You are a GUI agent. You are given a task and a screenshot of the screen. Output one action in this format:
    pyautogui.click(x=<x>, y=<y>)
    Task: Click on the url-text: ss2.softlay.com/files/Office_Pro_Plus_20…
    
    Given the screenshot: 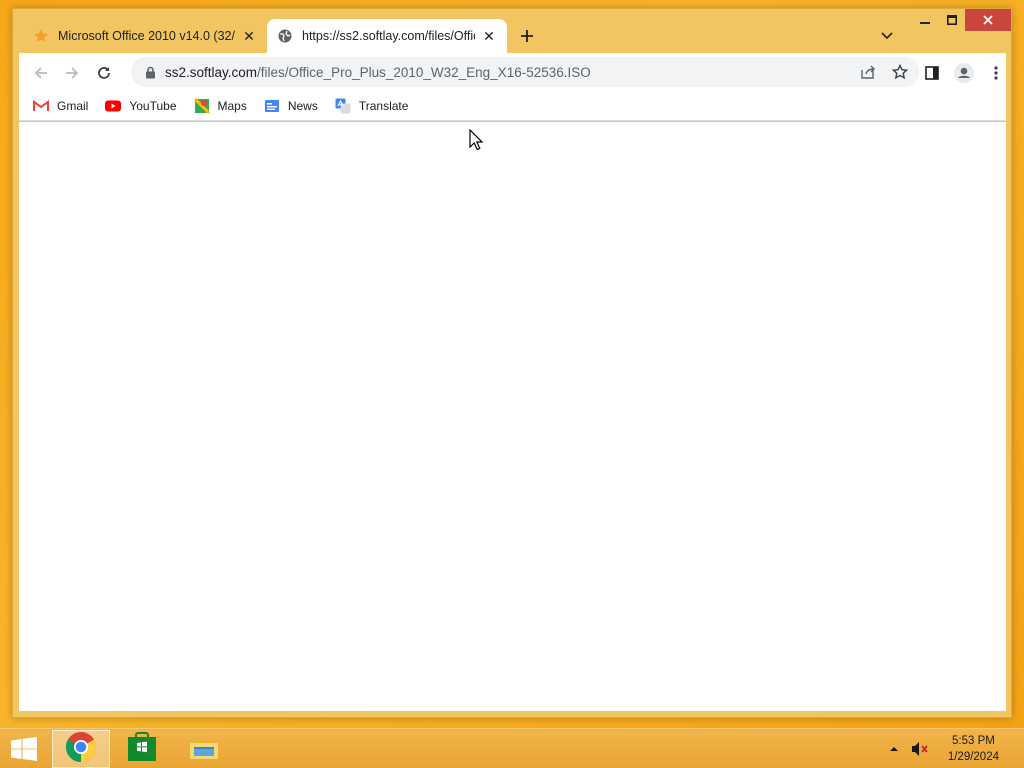 What is the action you would take?
    pyautogui.click(x=510, y=72)
    